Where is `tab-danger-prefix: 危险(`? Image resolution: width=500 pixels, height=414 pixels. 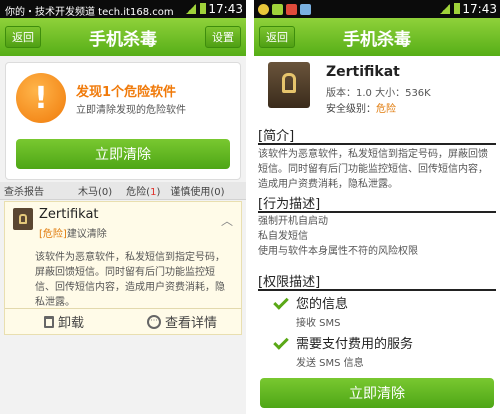
tab-danger-prefix: 危险( is located at coordinates (138, 192).